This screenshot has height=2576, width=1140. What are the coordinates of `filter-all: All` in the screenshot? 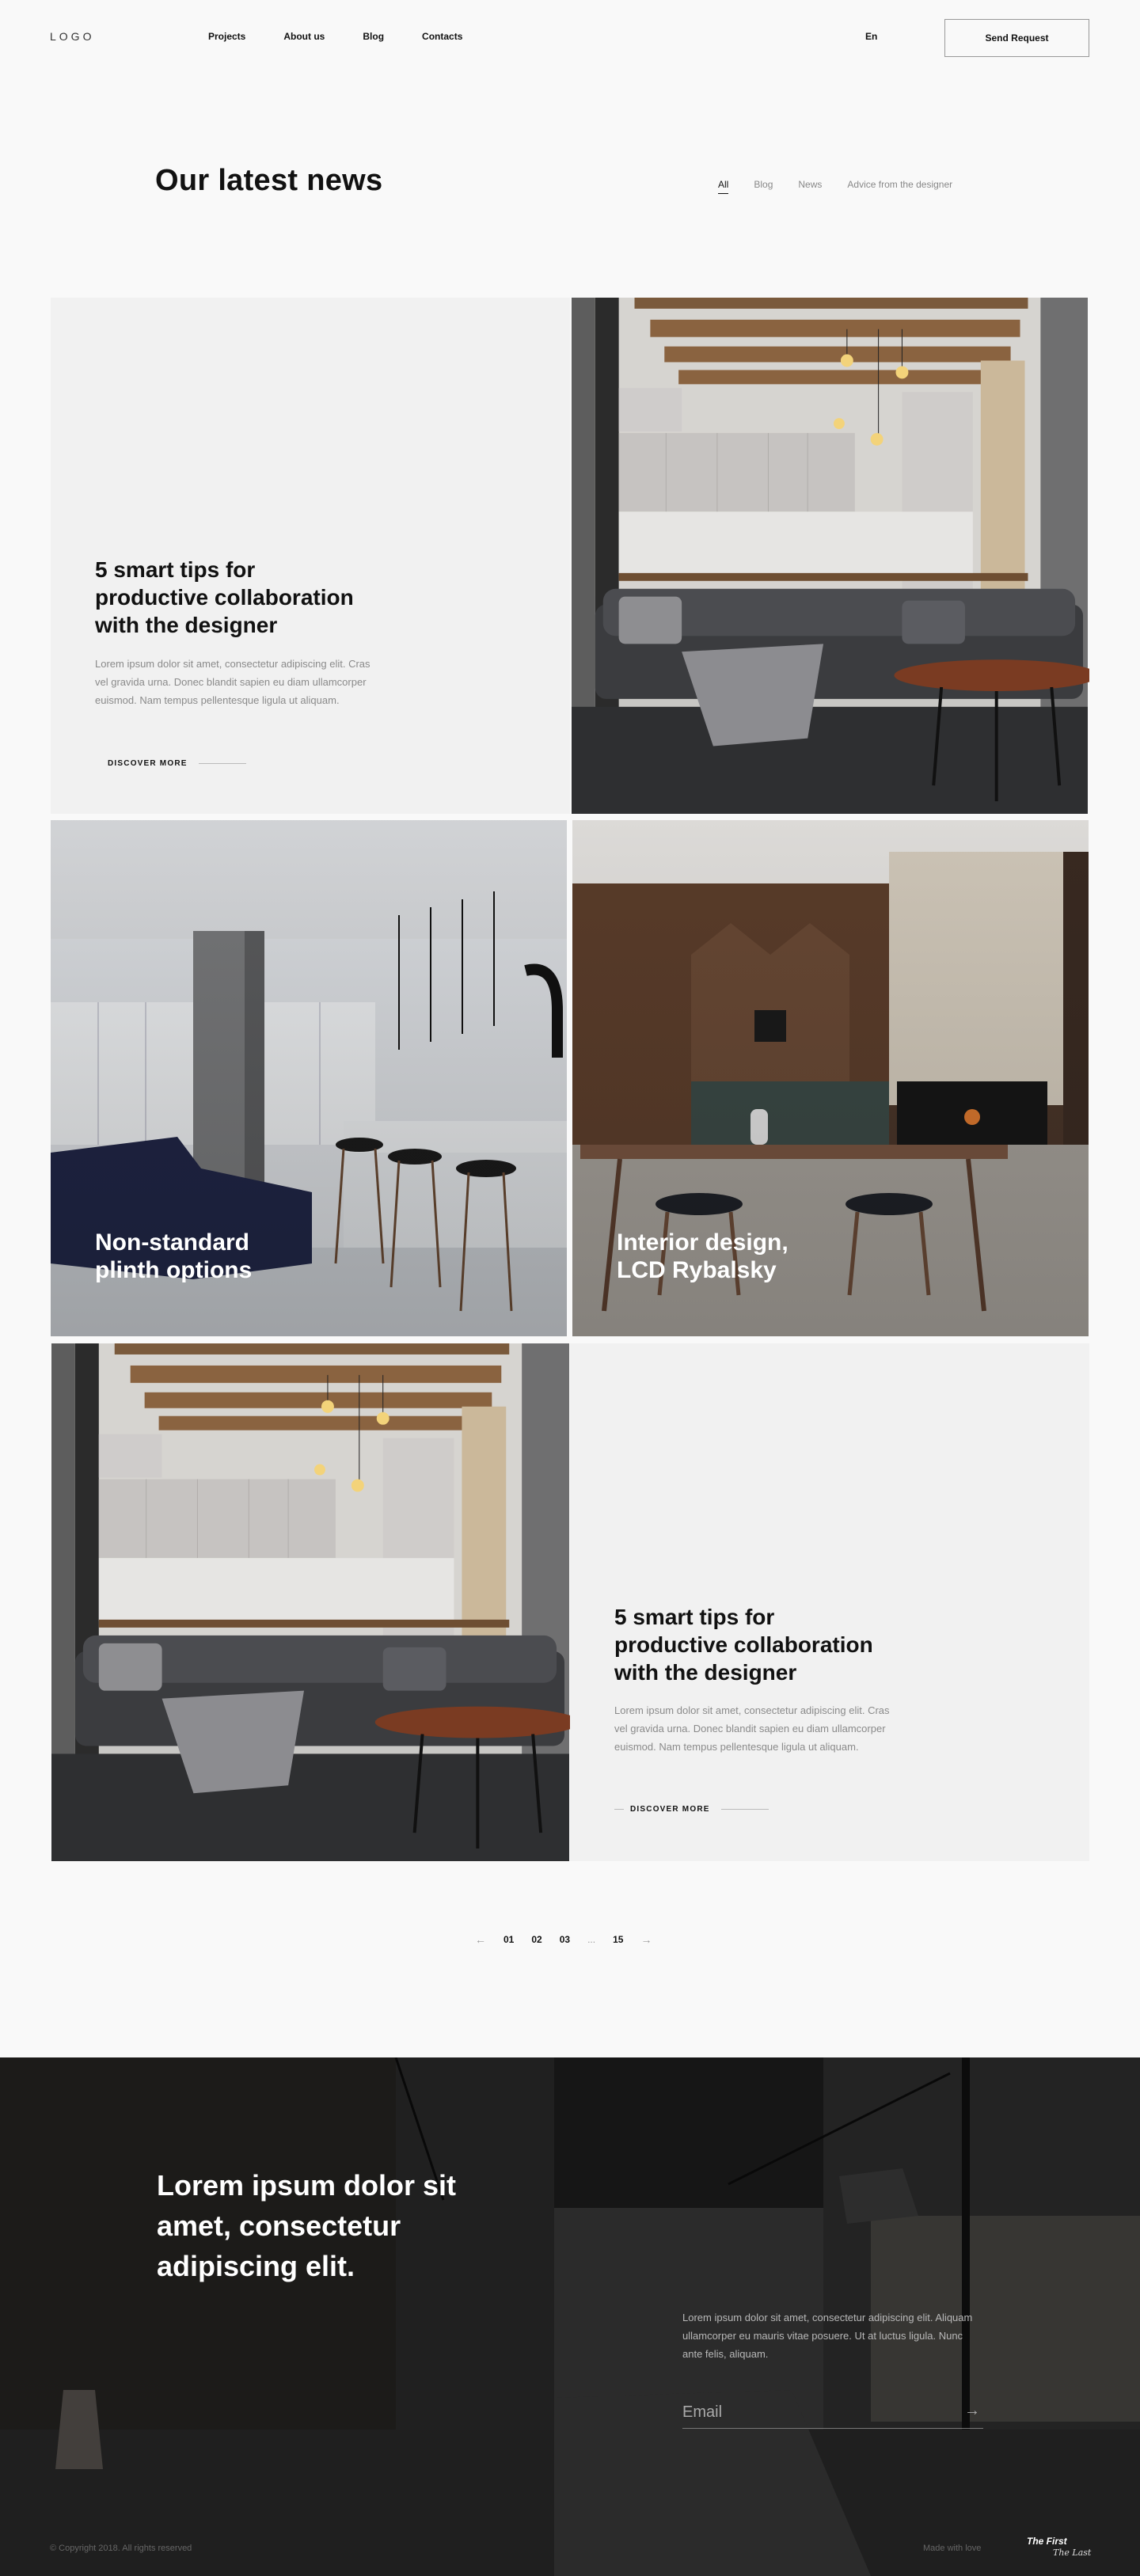 It's located at (723, 187).